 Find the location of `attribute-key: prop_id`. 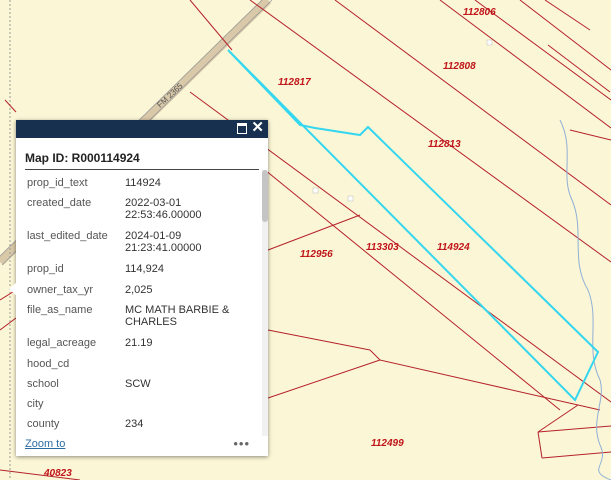

attribute-key: prop_id is located at coordinates (45, 269).